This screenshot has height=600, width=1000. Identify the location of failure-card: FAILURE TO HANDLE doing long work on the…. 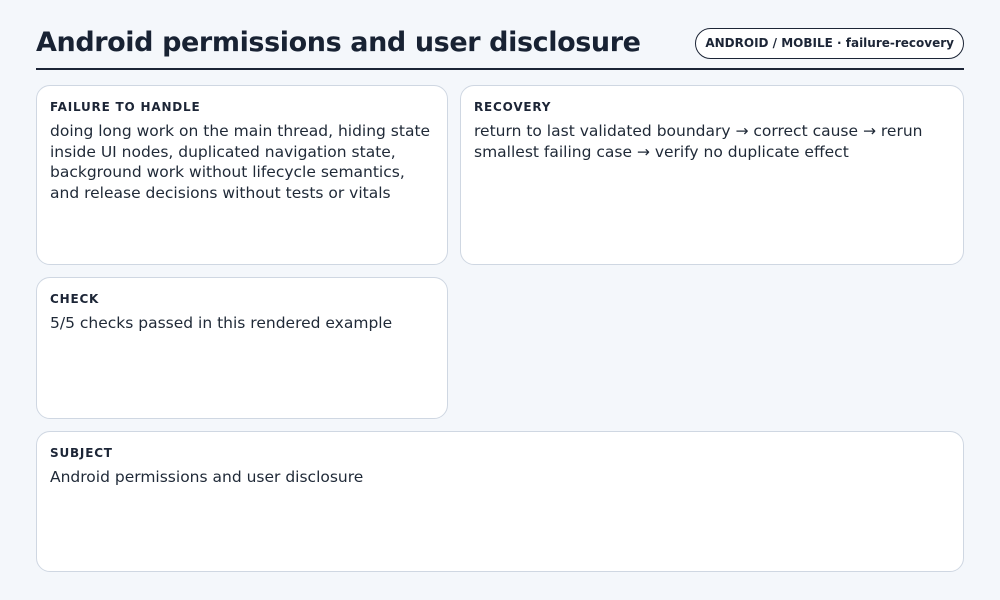
(242, 175).